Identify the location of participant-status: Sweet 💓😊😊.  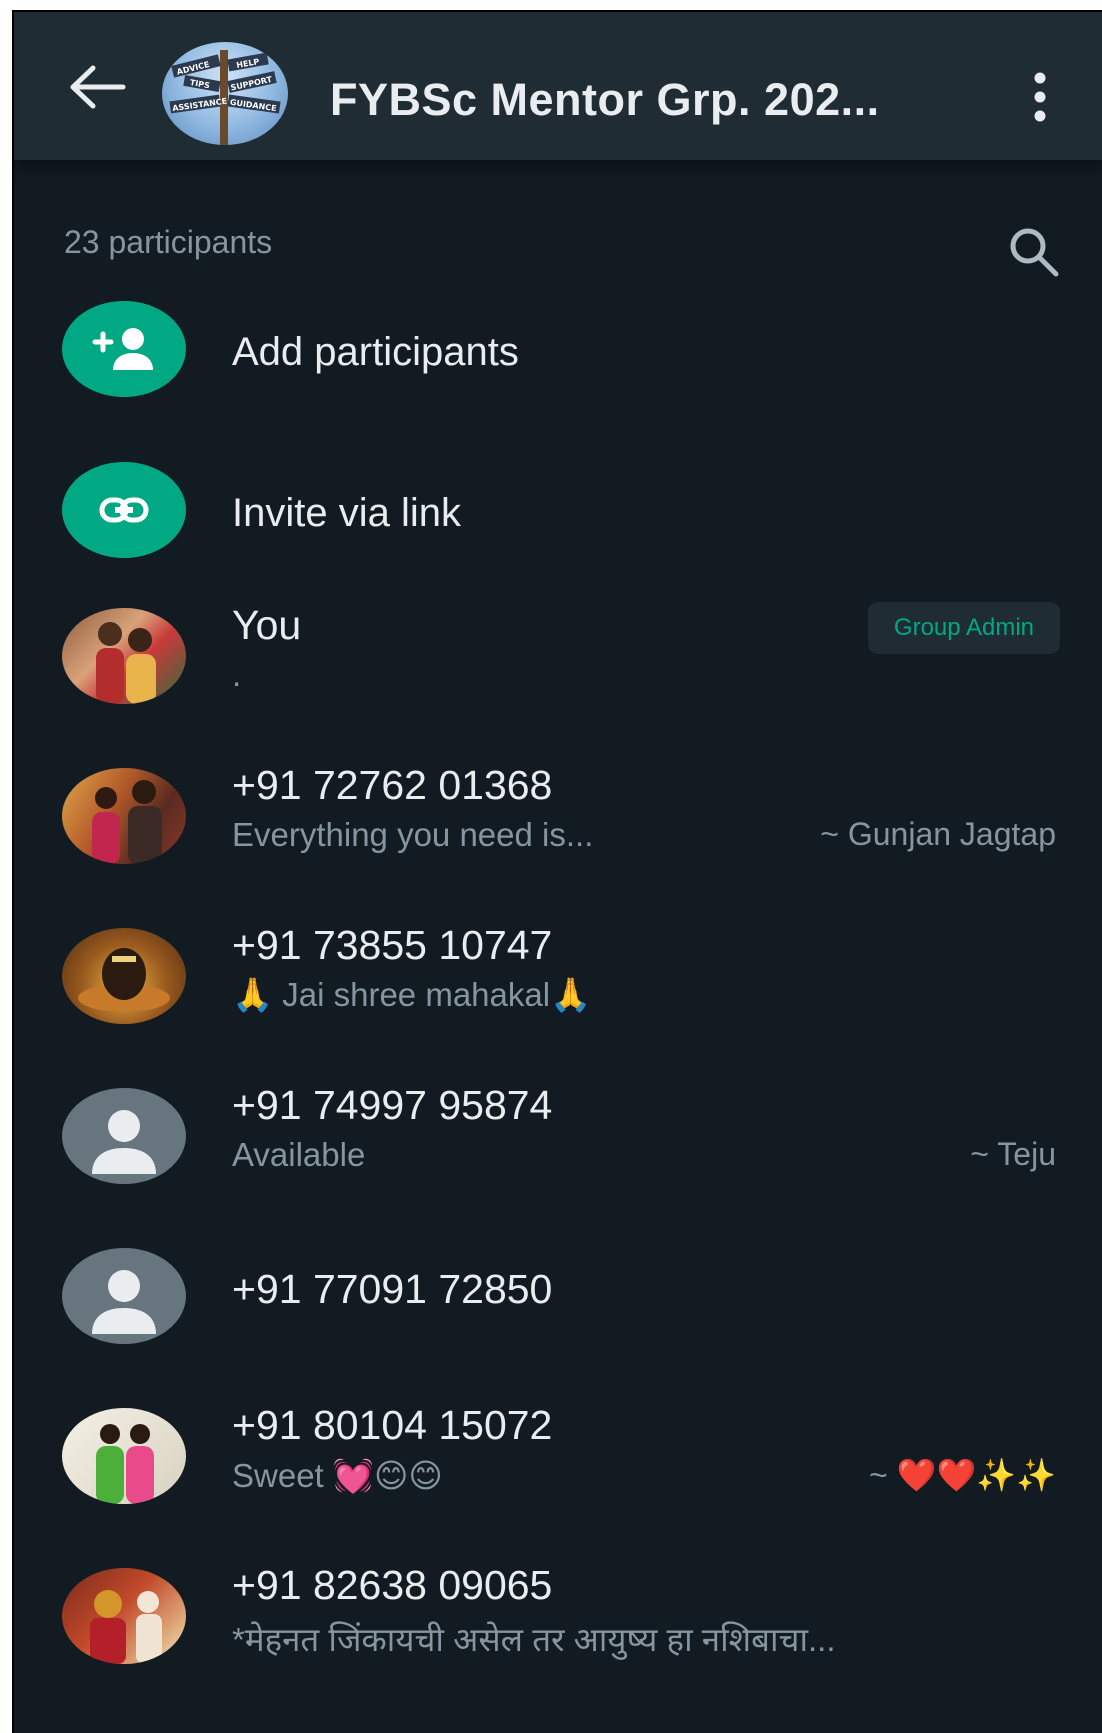
(337, 1475).